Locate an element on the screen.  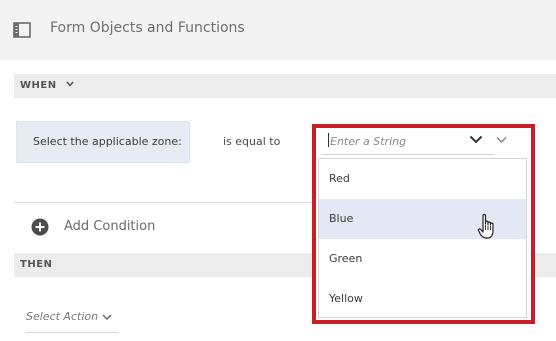
when-section-header: WHEN is located at coordinates (285, 86).